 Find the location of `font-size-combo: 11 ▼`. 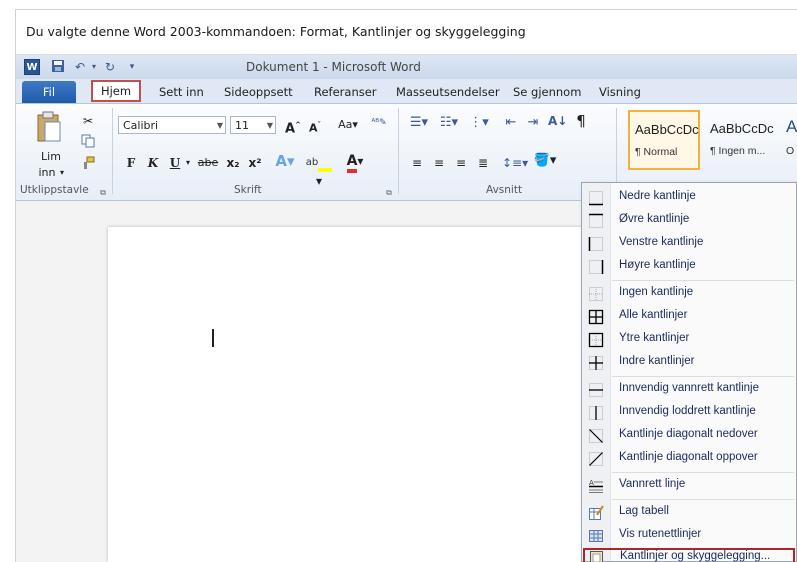

font-size-combo: 11 ▼ is located at coordinates (253, 125).